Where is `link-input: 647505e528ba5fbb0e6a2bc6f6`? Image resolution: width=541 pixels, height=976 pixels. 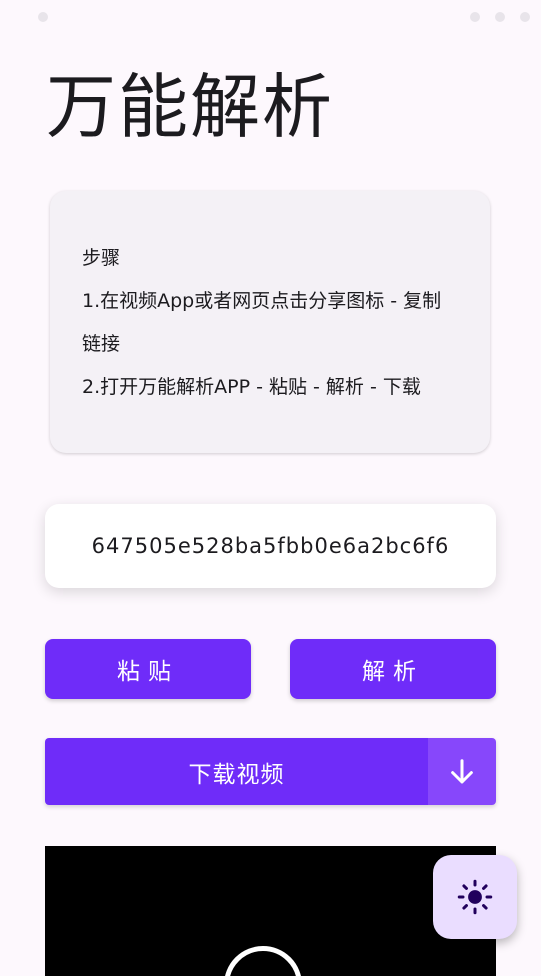 link-input: 647505e528ba5fbb0e6a2bc6f6 is located at coordinates (270, 546).